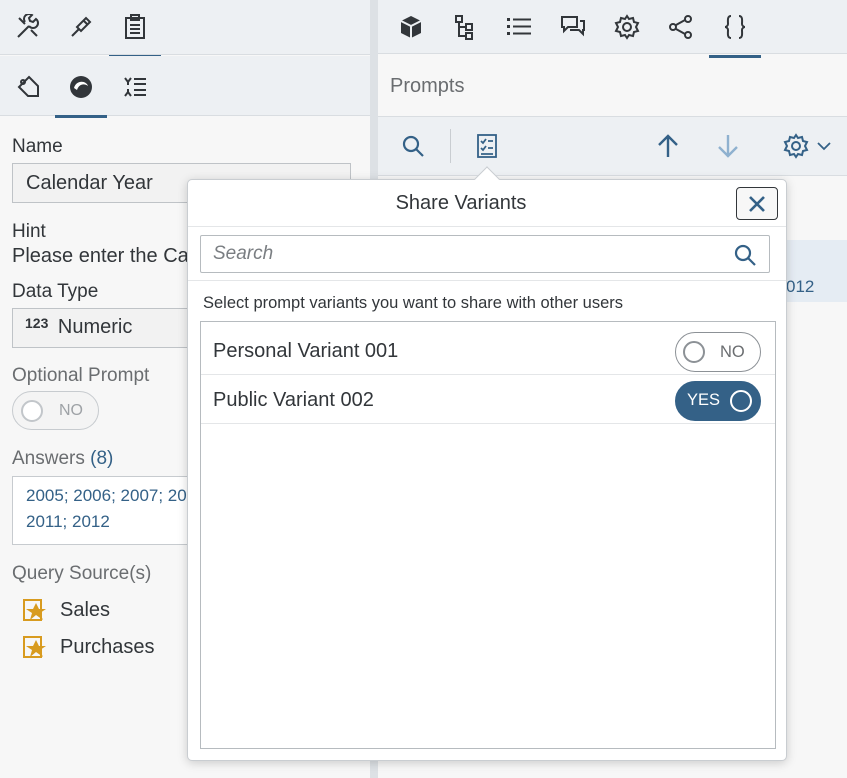  What do you see at coordinates (488, 400) in the screenshot?
I see `list-item: Public Variant 002 YES` at bounding box center [488, 400].